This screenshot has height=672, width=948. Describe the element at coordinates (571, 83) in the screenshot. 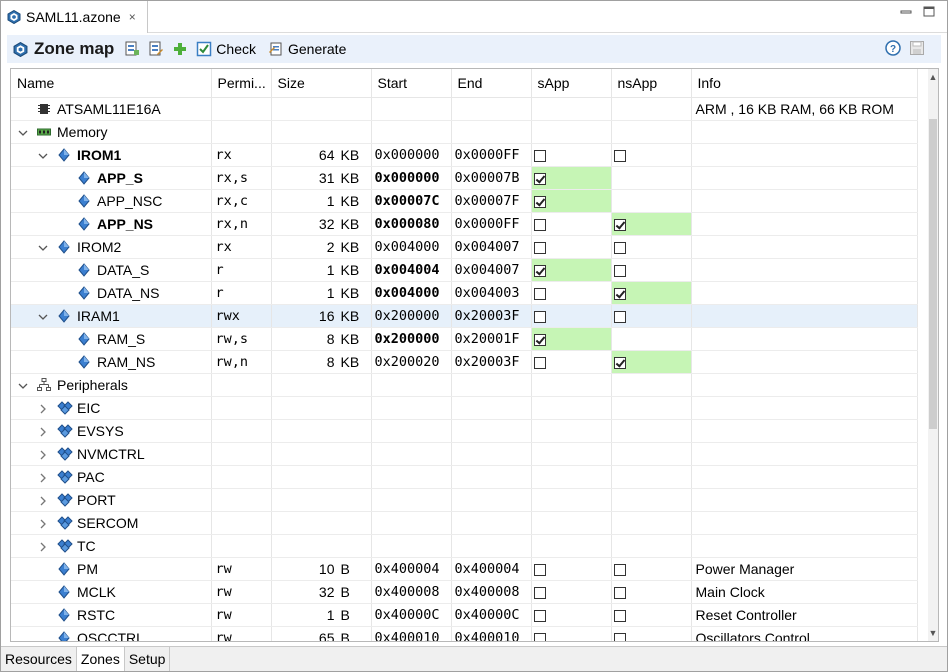

I see `column-header: sApp` at that location.